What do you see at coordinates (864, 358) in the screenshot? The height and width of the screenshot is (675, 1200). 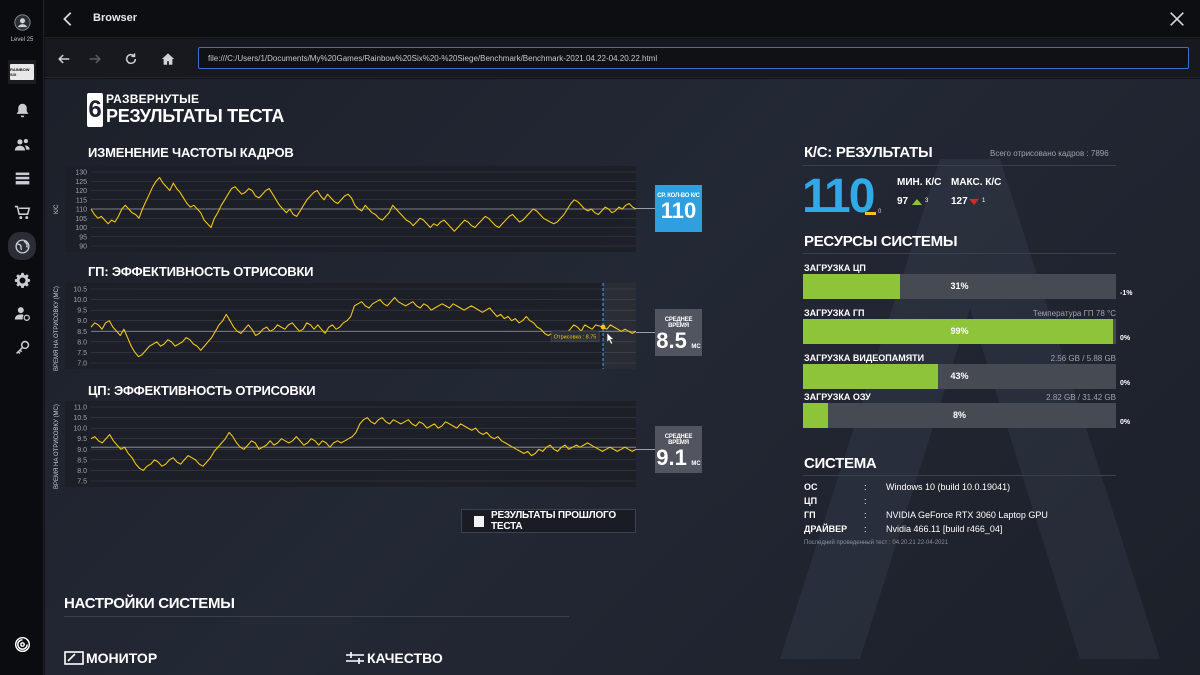 I see `resource-label: ЗАГРУЗКА ВИДЕОПАМЯТИ` at bounding box center [864, 358].